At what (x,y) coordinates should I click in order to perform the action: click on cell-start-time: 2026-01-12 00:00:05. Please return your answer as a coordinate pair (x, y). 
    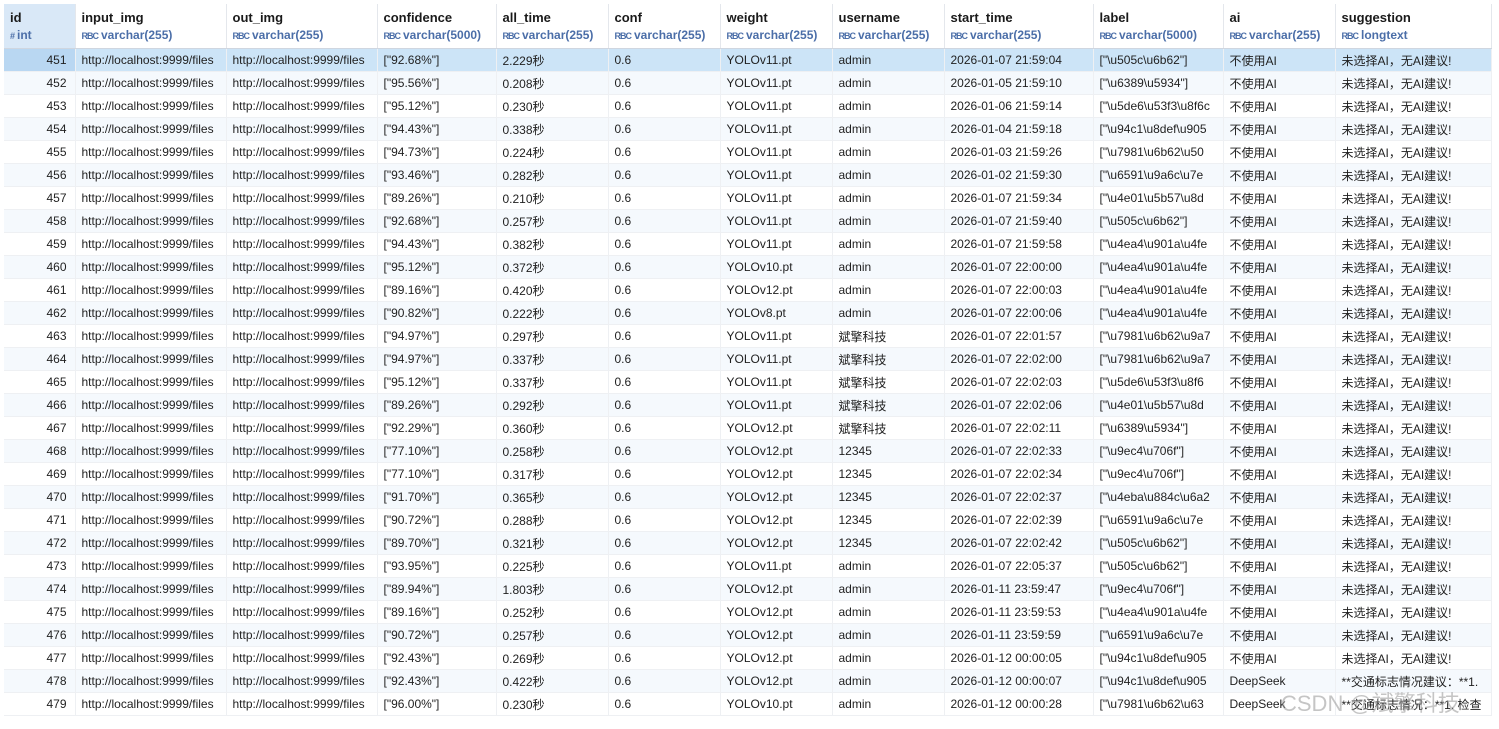
    Looking at the image, I should click on (1019, 658).